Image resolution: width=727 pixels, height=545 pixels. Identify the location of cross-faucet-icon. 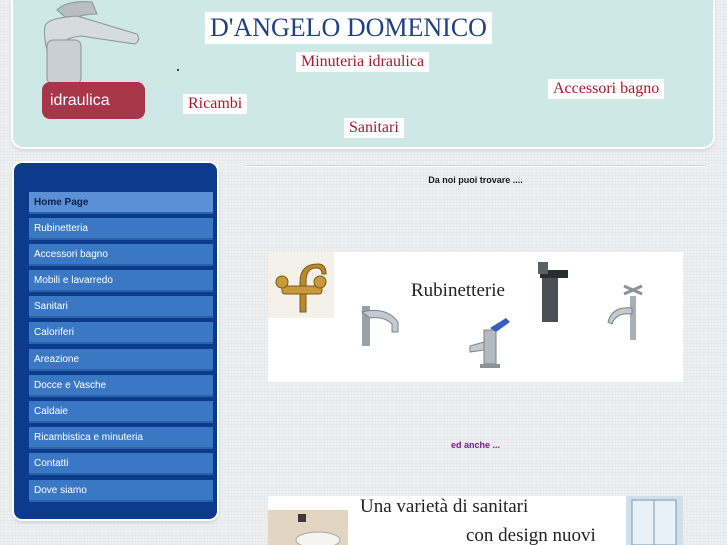
(625, 312).